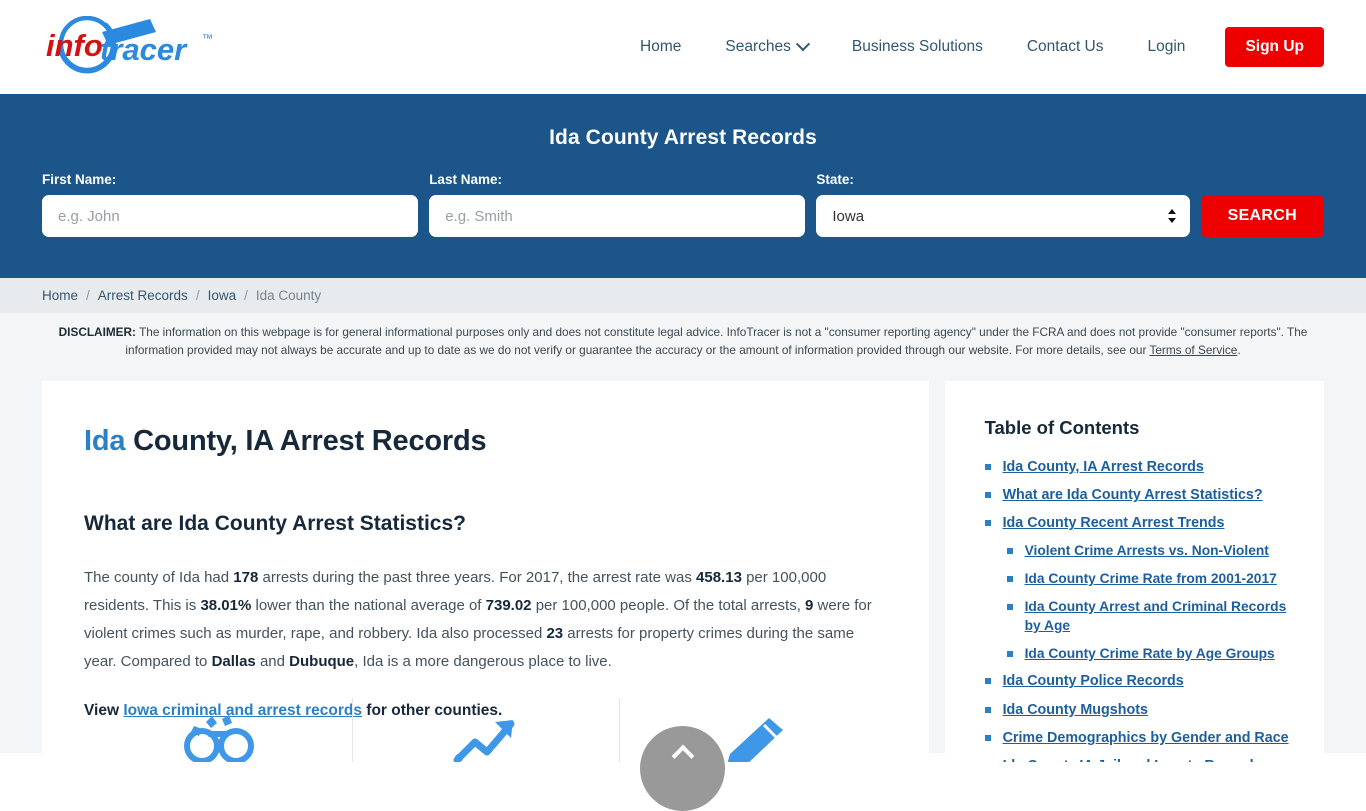 Image resolution: width=1366 pixels, height=811 pixels. What do you see at coordinates (719, 577) in the screenshot?
I see `stat-arrest-rate: 458.13` at bounding box center [719, 577].